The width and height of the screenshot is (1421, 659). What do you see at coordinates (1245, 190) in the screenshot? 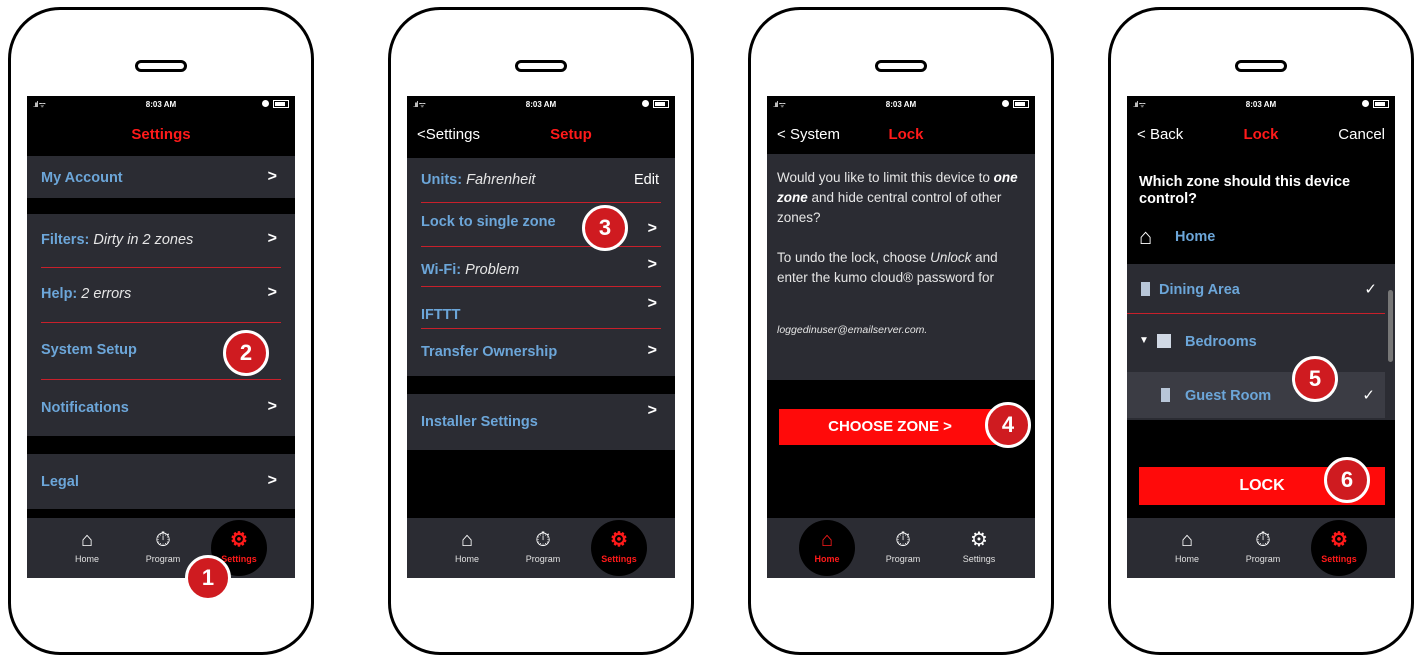
I see `zone-question: Which zone should this device control?` at bounding box center [1245, 190].